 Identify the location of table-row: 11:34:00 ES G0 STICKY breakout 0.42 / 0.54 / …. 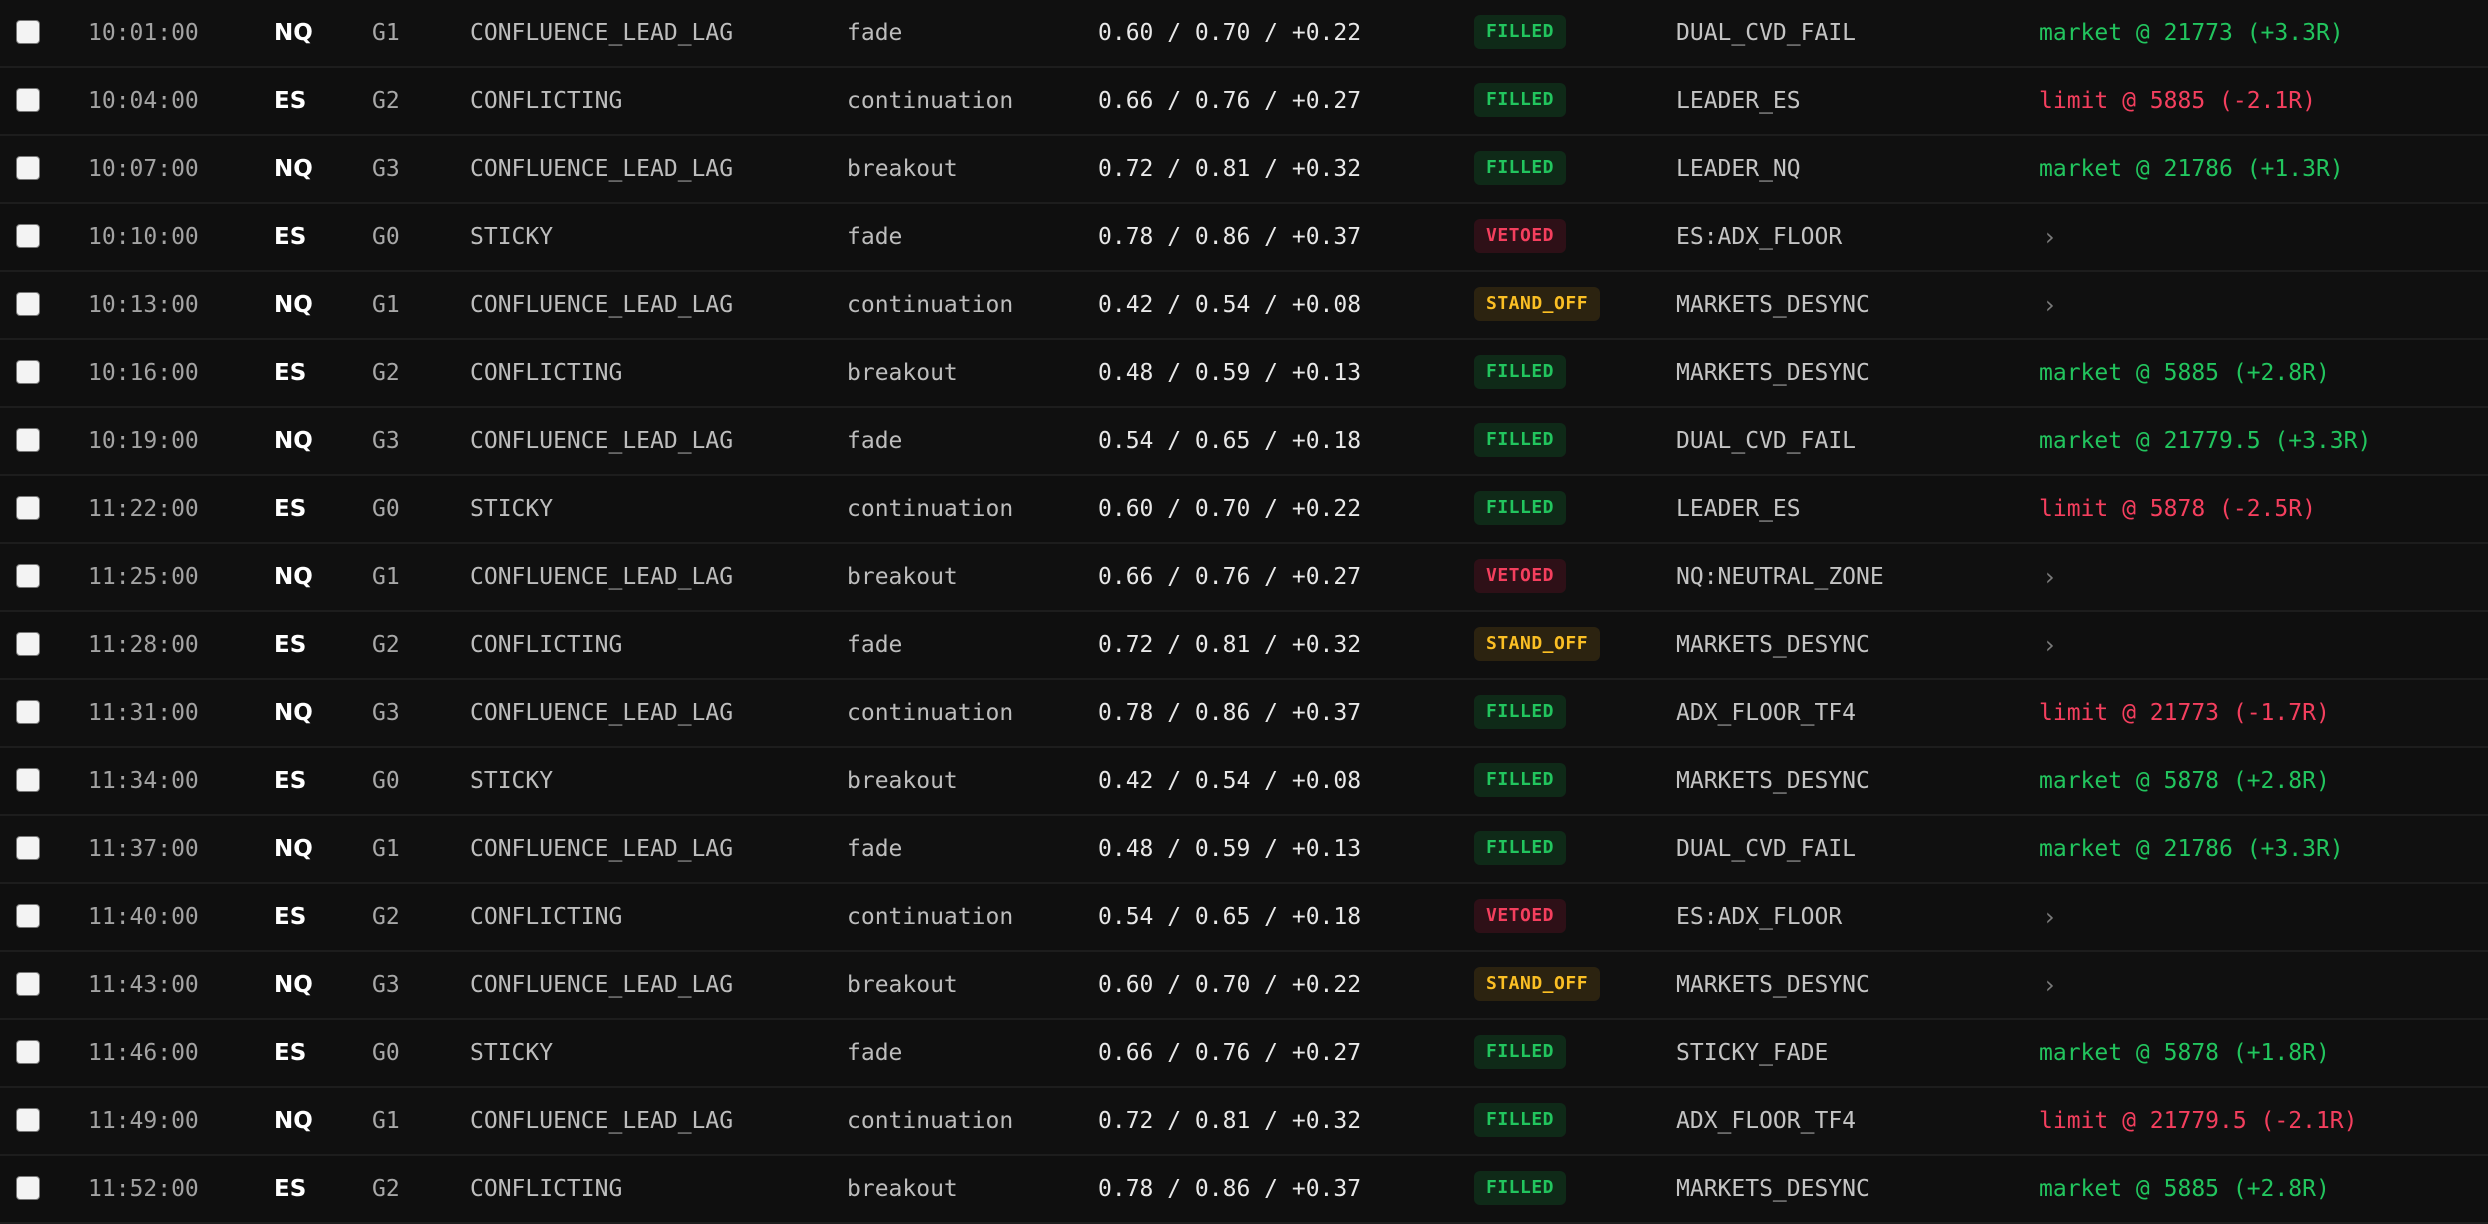
(1244, 782).